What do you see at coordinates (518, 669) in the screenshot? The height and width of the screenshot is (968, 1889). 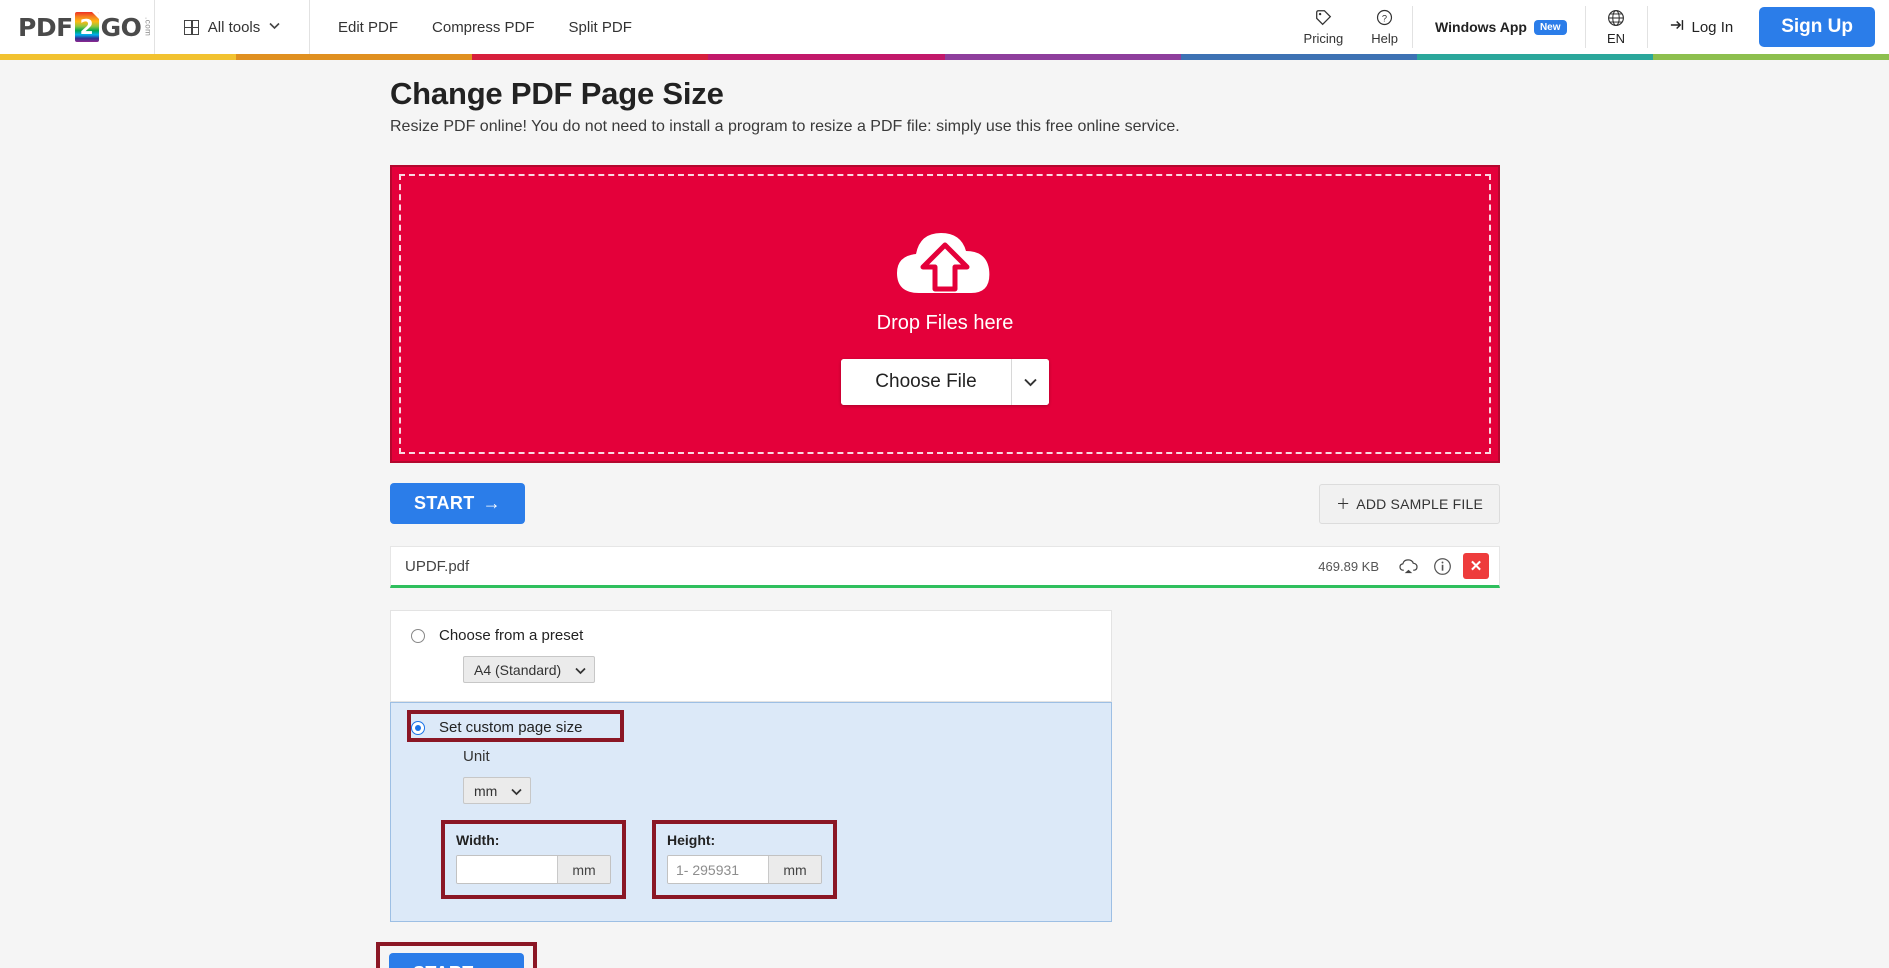 I see `preset-select-value: A4 (Standard)` at bounding box center [518, 669].